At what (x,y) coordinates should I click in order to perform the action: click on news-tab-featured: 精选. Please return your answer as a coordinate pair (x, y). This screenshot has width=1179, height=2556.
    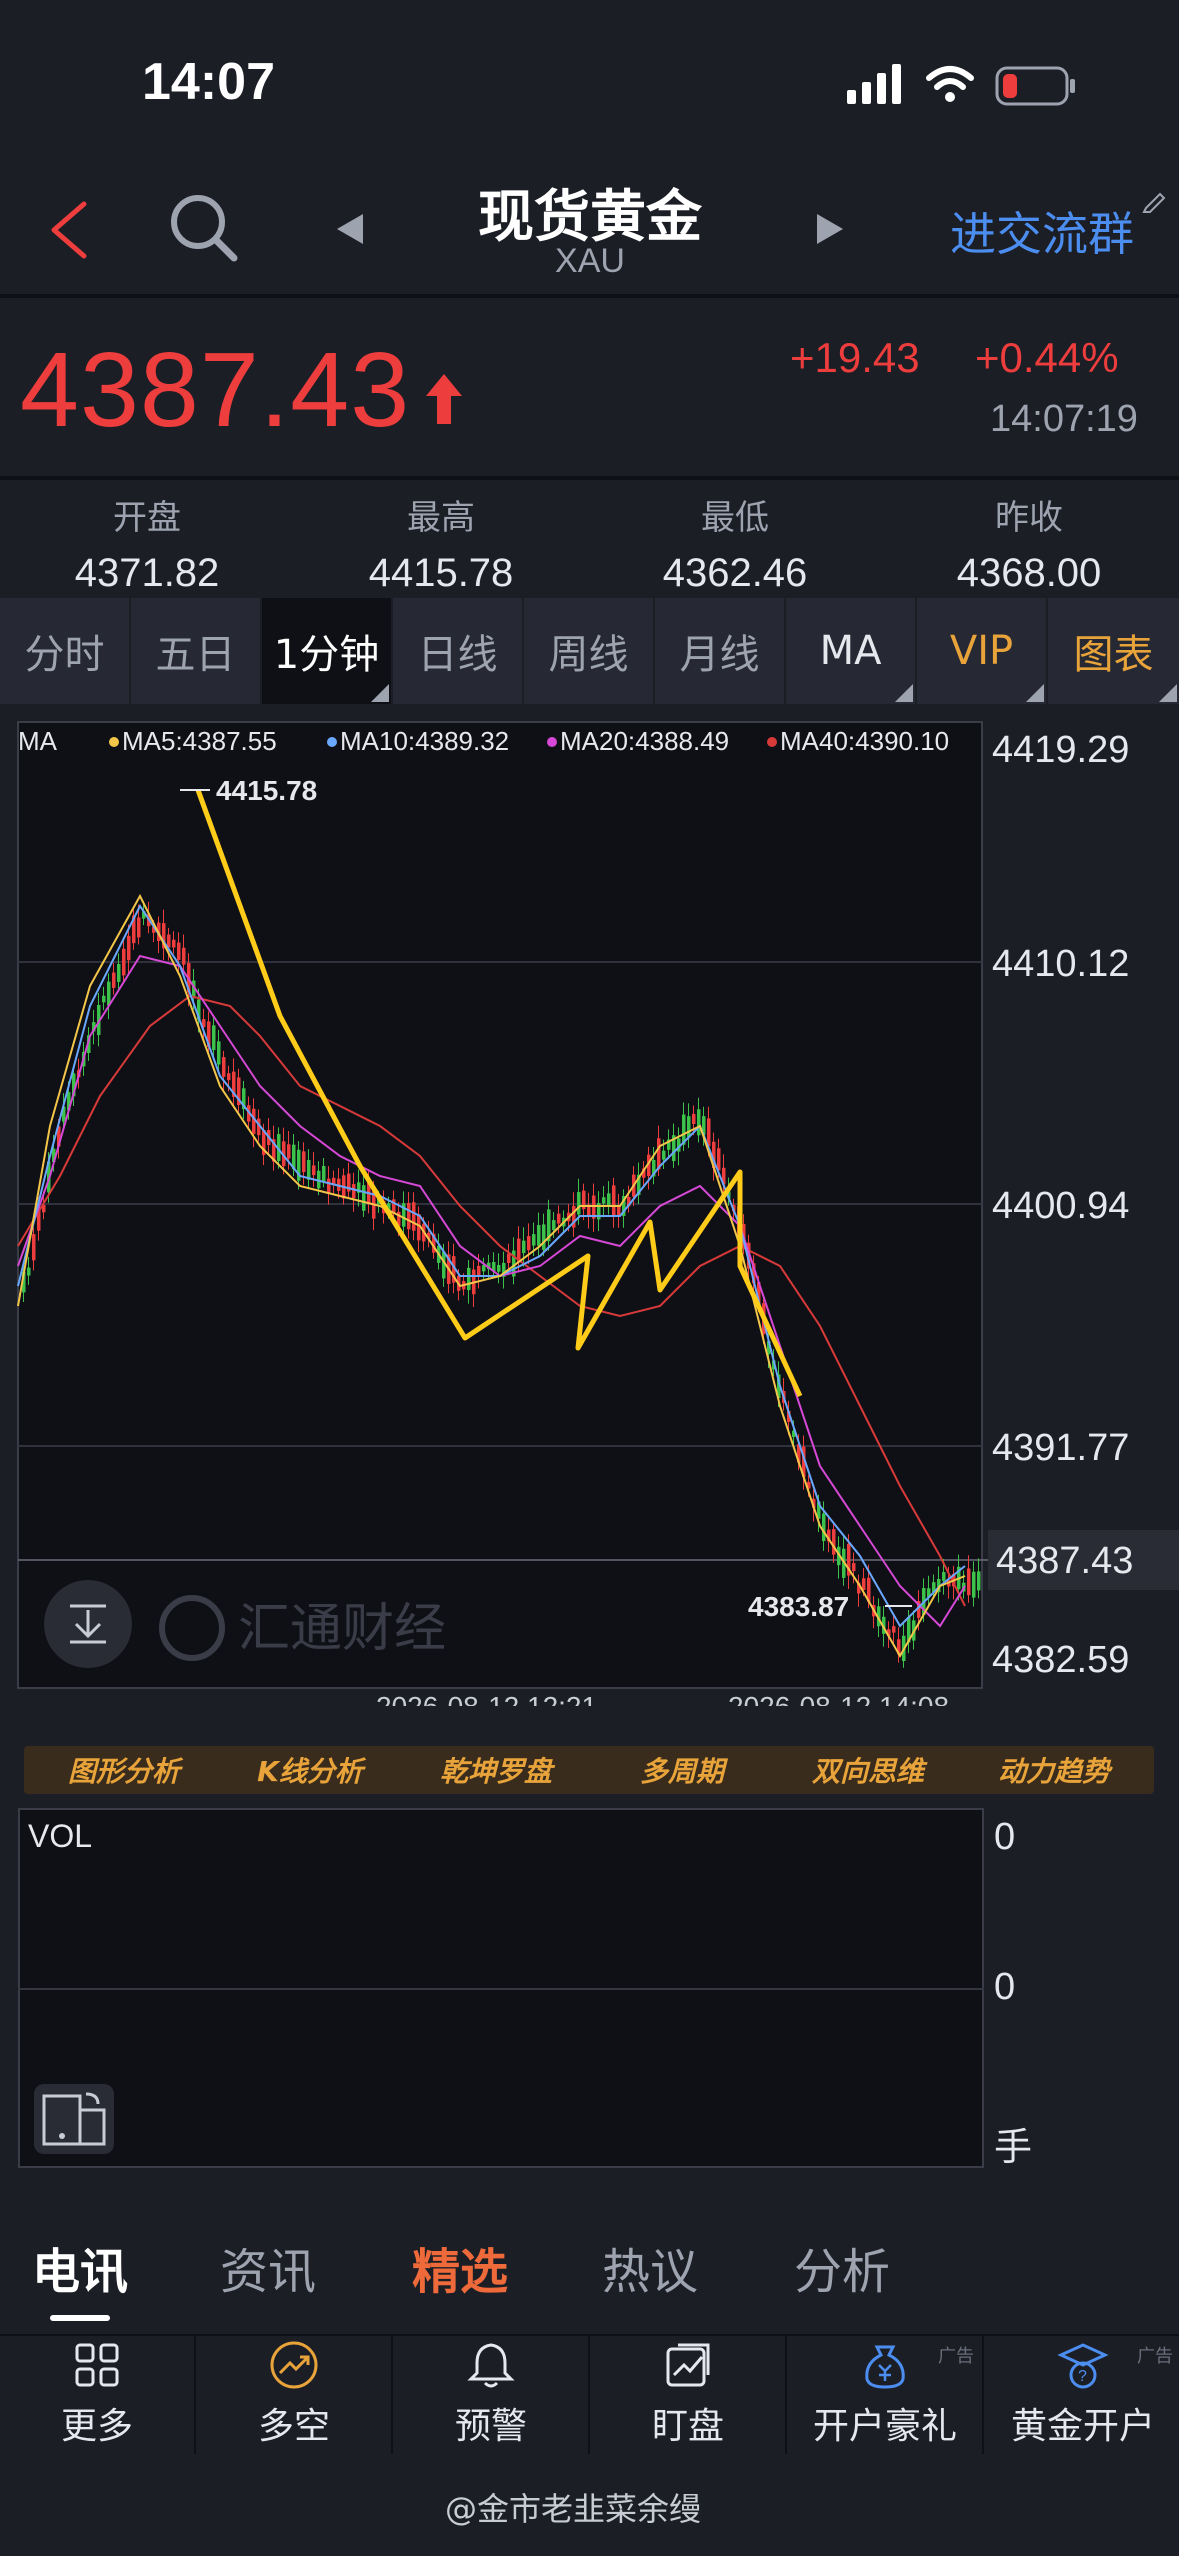
    Looking at the image, I should click on (460, 2267).